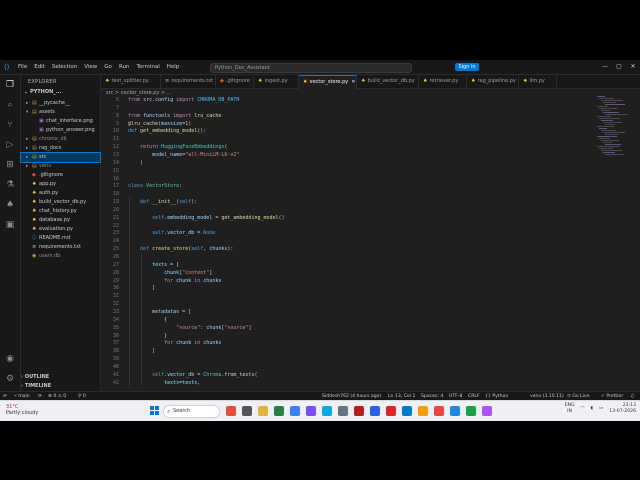  Describe the element at coordinates (401, 396) in the screenshot. I see `cursor-position: Ln 13, Col 1` at that location.